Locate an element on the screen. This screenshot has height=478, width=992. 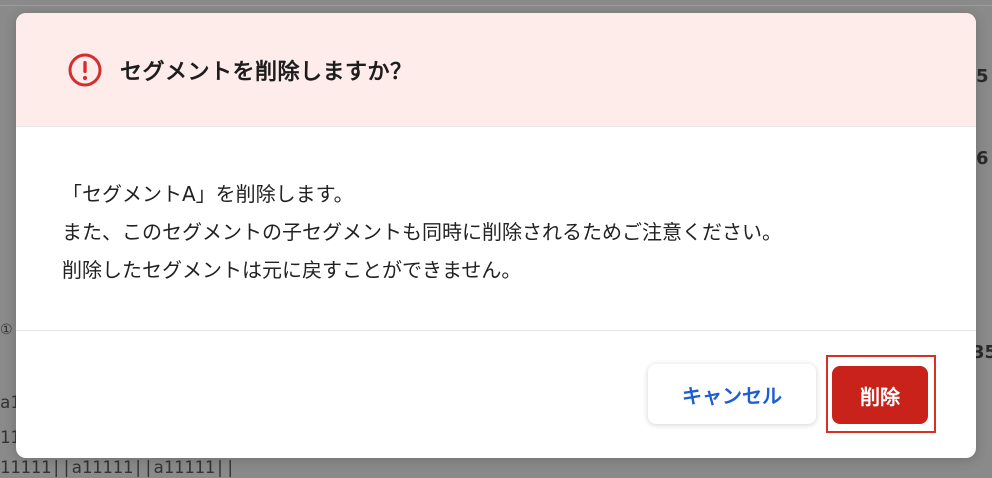
dialog-title: セグメントを削除しますか？ is located at coordinates (266, 72).